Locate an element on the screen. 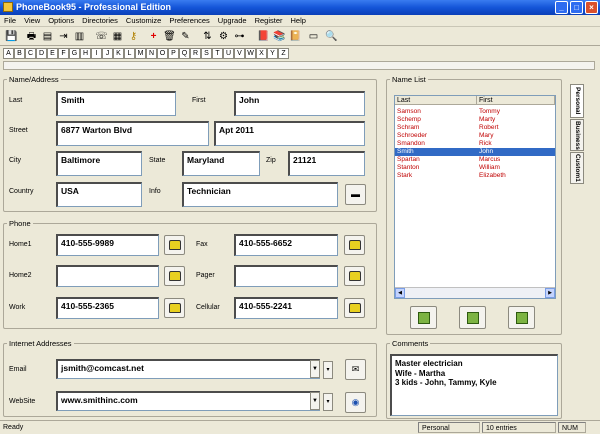 The width and height of the screenshot is (600, 434). email-field: jsmith@comcast.net is located at coordinates (188, 369).